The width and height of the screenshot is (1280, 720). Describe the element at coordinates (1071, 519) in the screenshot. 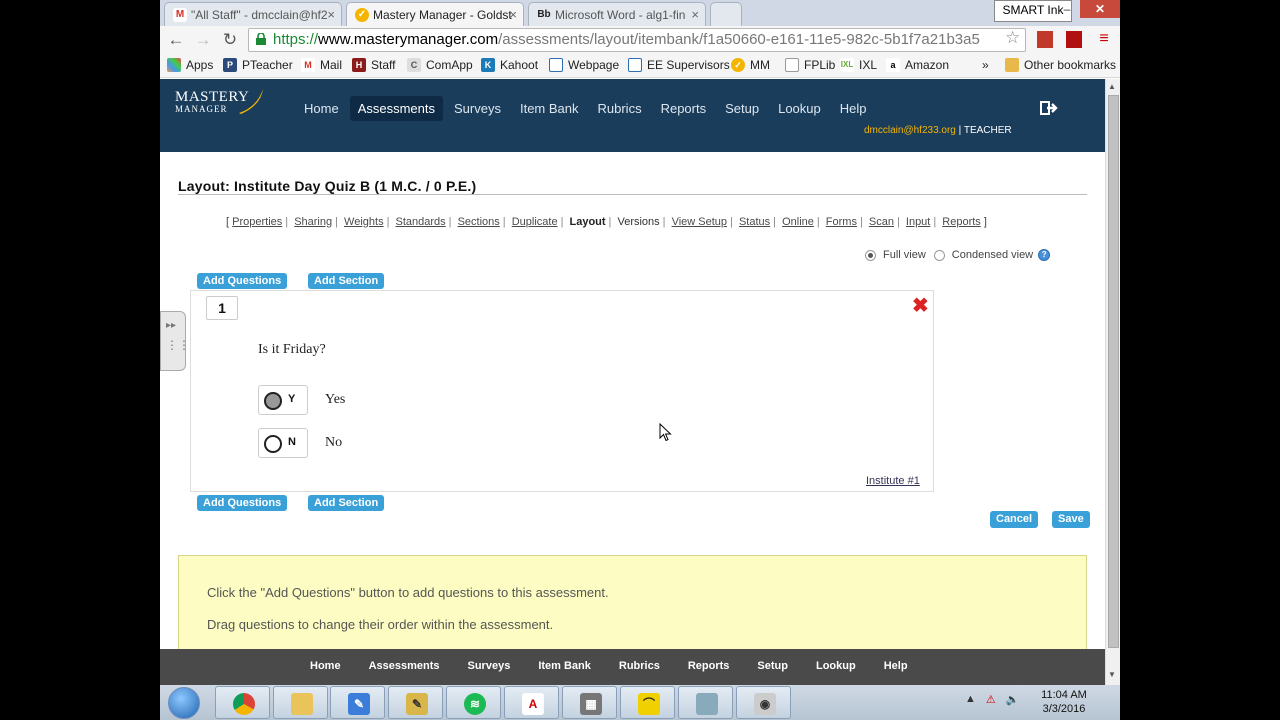

I see `save-button: Save` at that location.